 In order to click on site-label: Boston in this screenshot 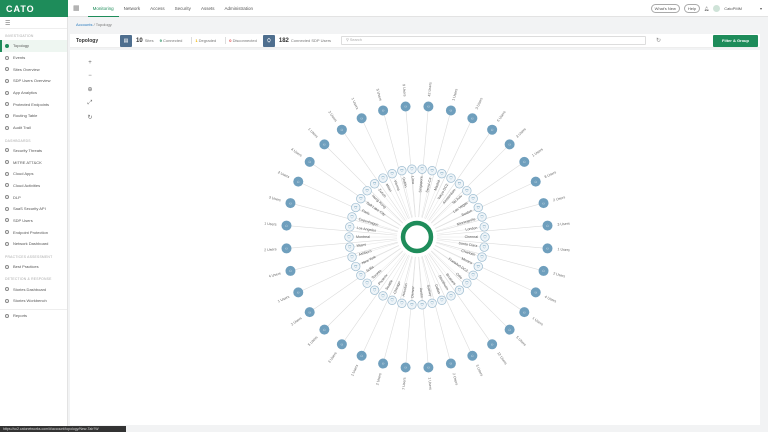, I will do `click(467, 213)`.